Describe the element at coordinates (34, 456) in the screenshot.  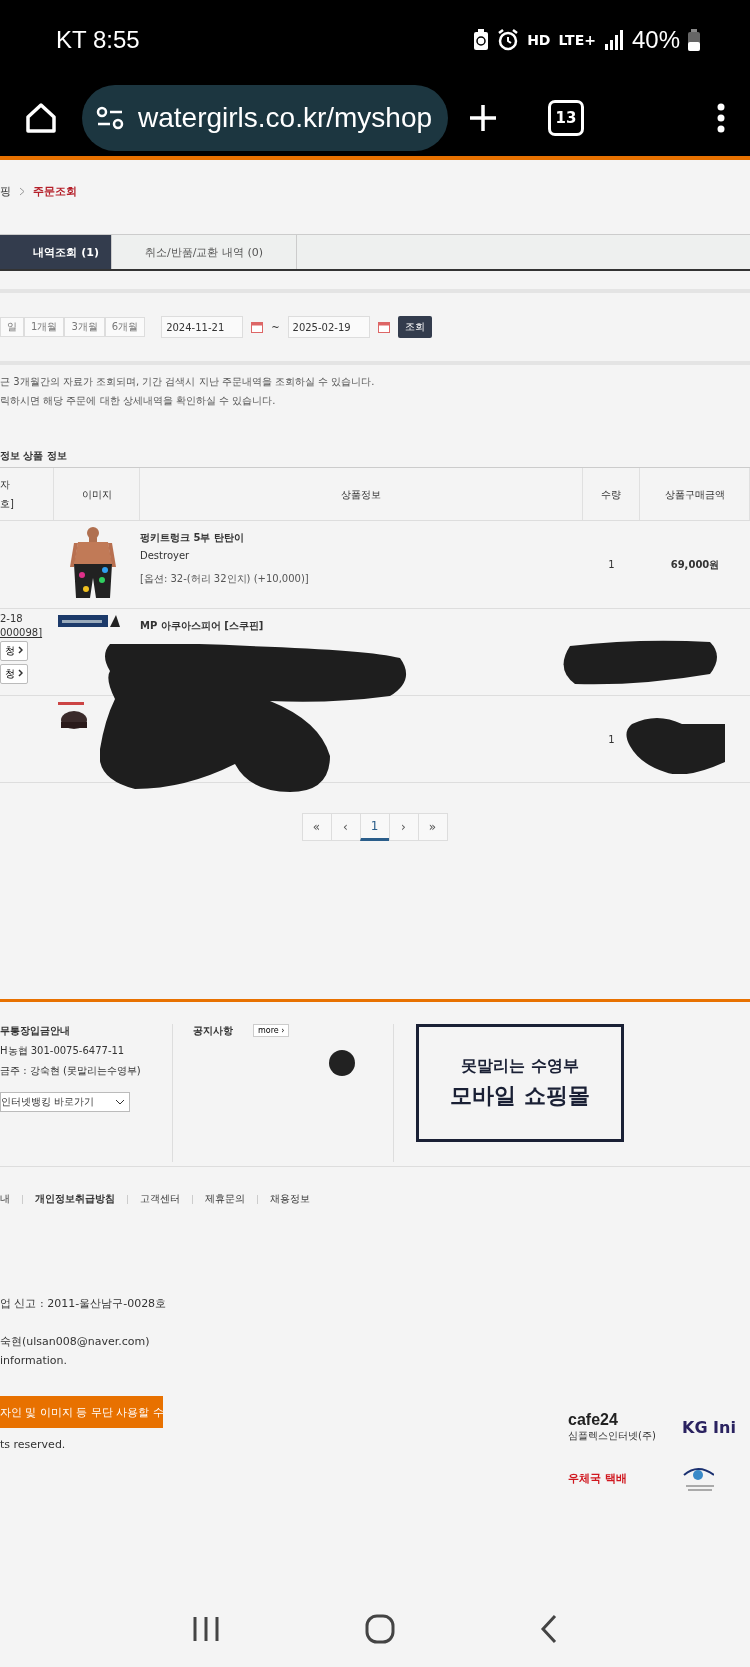
I see `section-title: 정보 상품 정보` at that location.